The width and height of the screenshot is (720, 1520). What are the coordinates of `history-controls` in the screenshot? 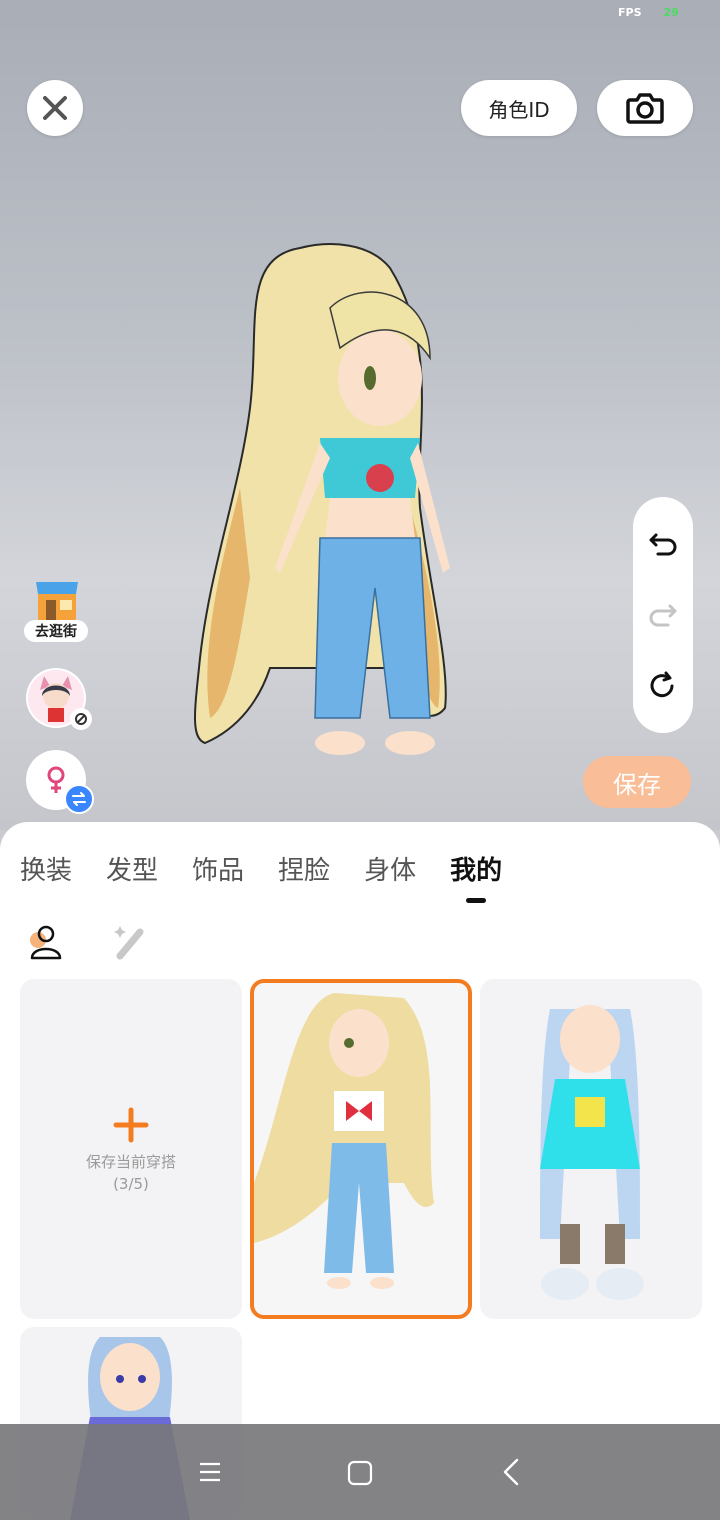 It's located at (663, 615).